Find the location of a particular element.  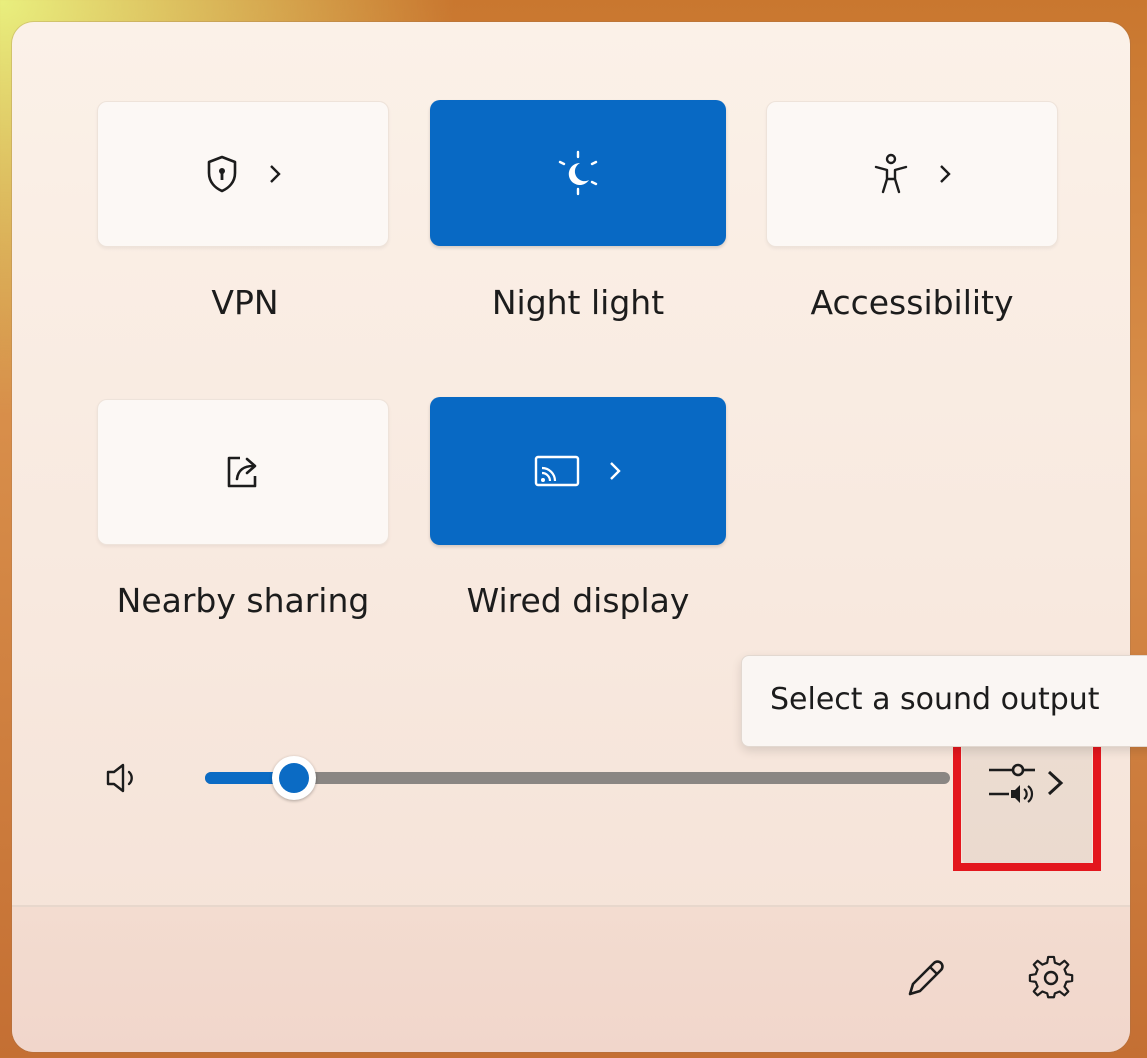

pencil-icon is located at coordinates (926, 980).